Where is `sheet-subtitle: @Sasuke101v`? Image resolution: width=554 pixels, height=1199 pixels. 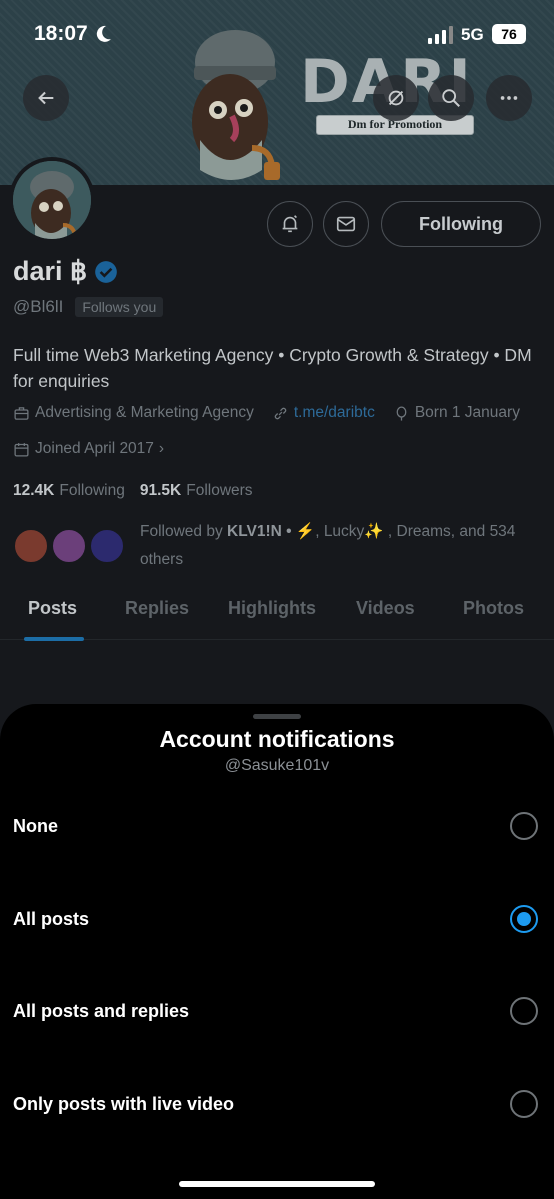 sheet-subtitle: @Sasuke101v is located at coordinates (277, 765).